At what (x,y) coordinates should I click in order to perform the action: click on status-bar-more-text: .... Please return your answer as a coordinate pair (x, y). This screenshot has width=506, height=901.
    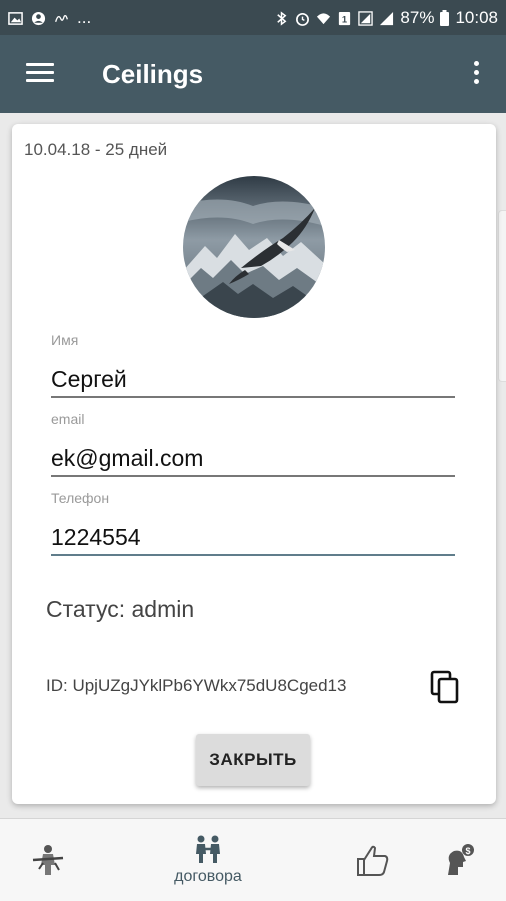
    Looking at the image, I should click on (84, 17).